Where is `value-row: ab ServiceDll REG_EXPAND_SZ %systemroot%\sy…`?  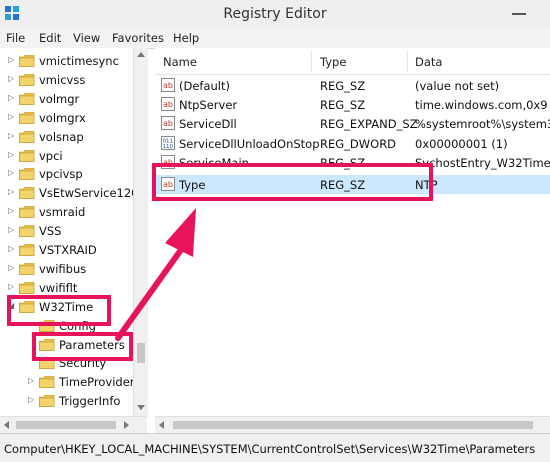 value-row: ab ServiceDll REG_EXPAND_SZ %systemroot%\sy… is located at coordinates (352, 123).